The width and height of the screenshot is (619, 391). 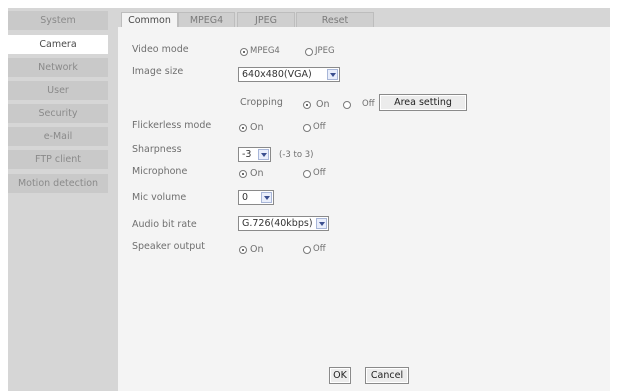 What do you see at coordinates (347, 105) in the screenshot?
I see `cropping-off-radio` at bounding box center [347, 105].